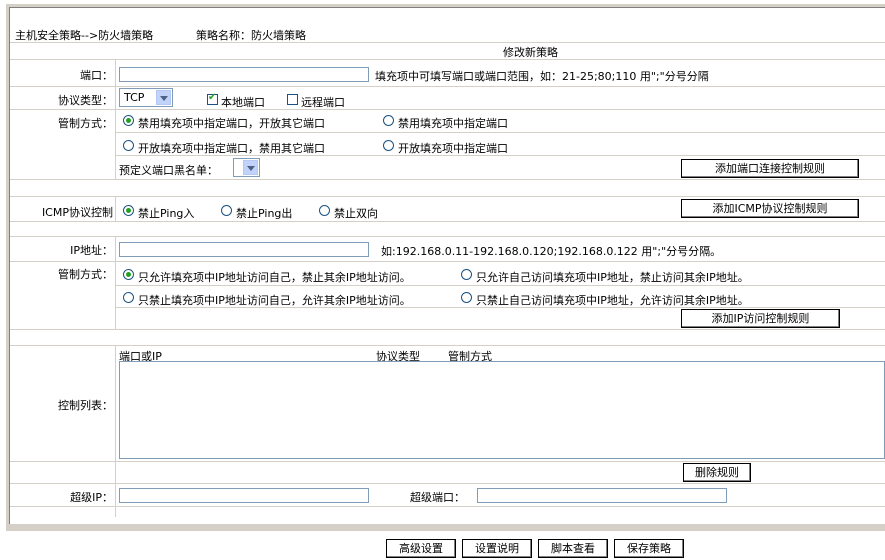 The height and width of the screenshot is (560, 885). Describe the element at coordinates (437, 497) in the screenshot. I see `super-port-label: 超级端口：` at that location.